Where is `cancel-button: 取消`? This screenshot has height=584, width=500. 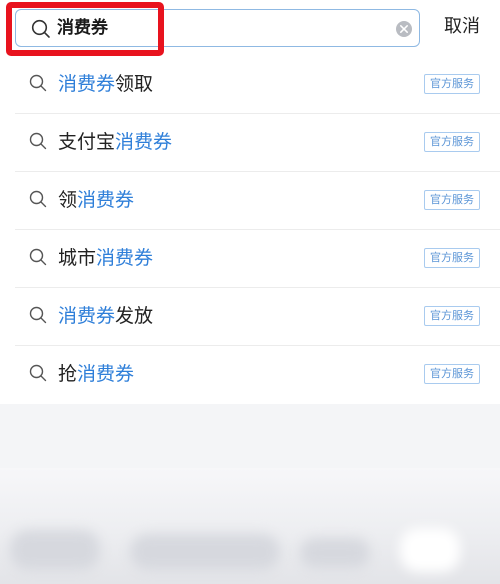 cancel-button: 取消 is located at coordinates (462, 27).